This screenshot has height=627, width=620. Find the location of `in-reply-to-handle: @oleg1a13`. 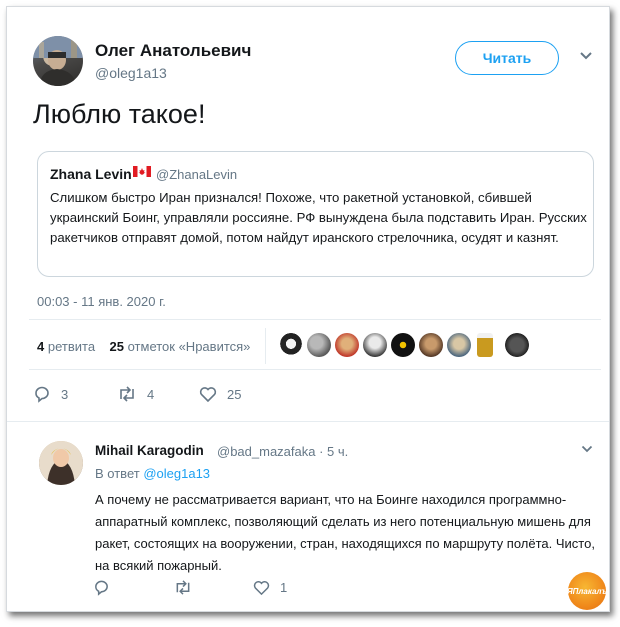

in-reply-to-handle: @oleg1a13 is located at coordinates (176, 473).